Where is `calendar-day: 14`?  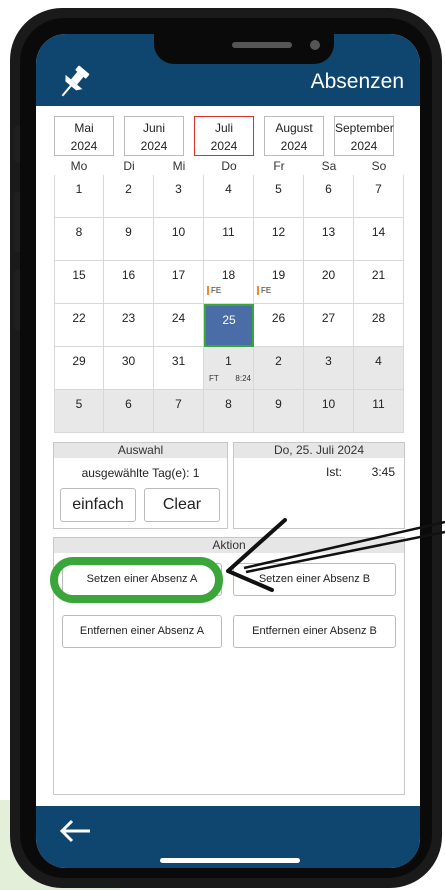
calendar-day: 14 is located at coordinates (379, 239).